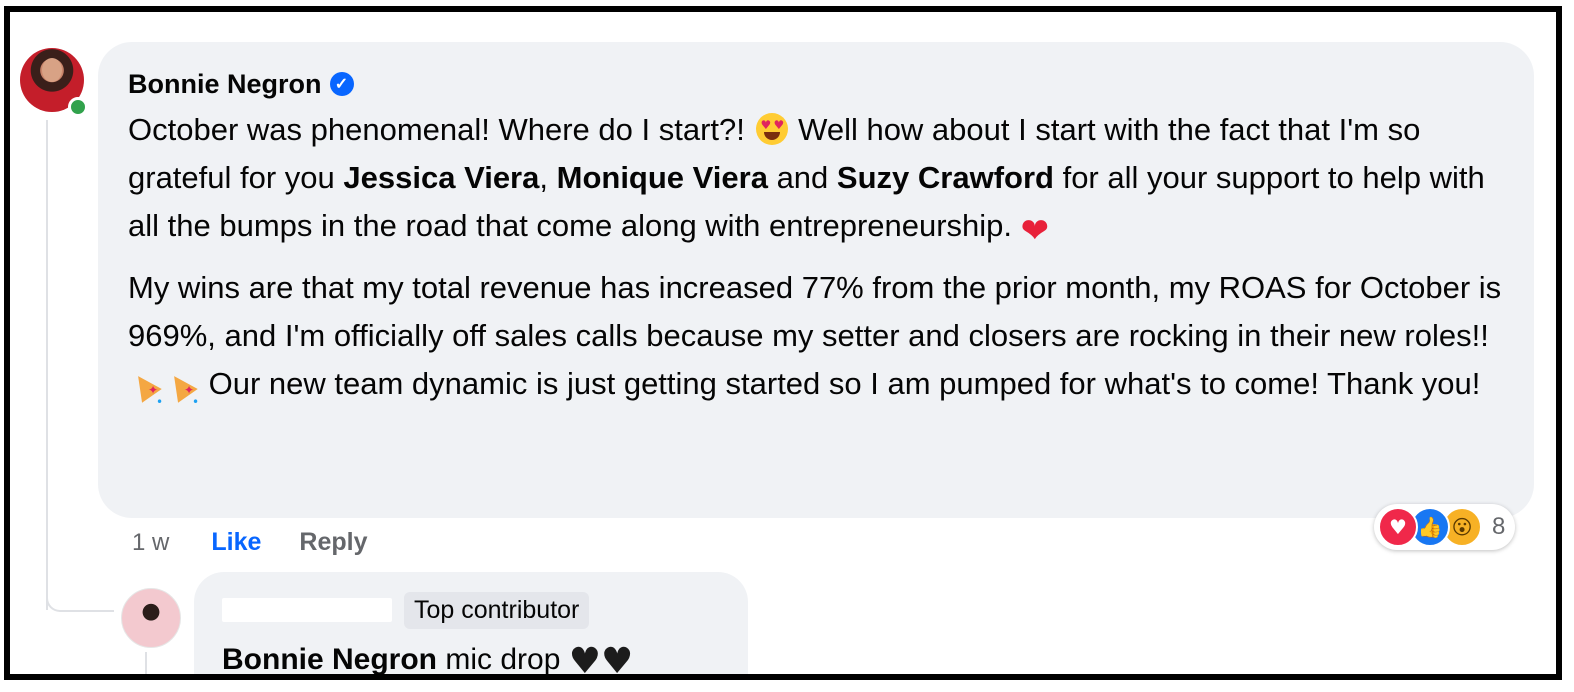 This screenshot has height=692, width=1574. Describe the element at coordinates (662, 177) in the screenshot. I see `mention-link: Monique Viera` at that location.